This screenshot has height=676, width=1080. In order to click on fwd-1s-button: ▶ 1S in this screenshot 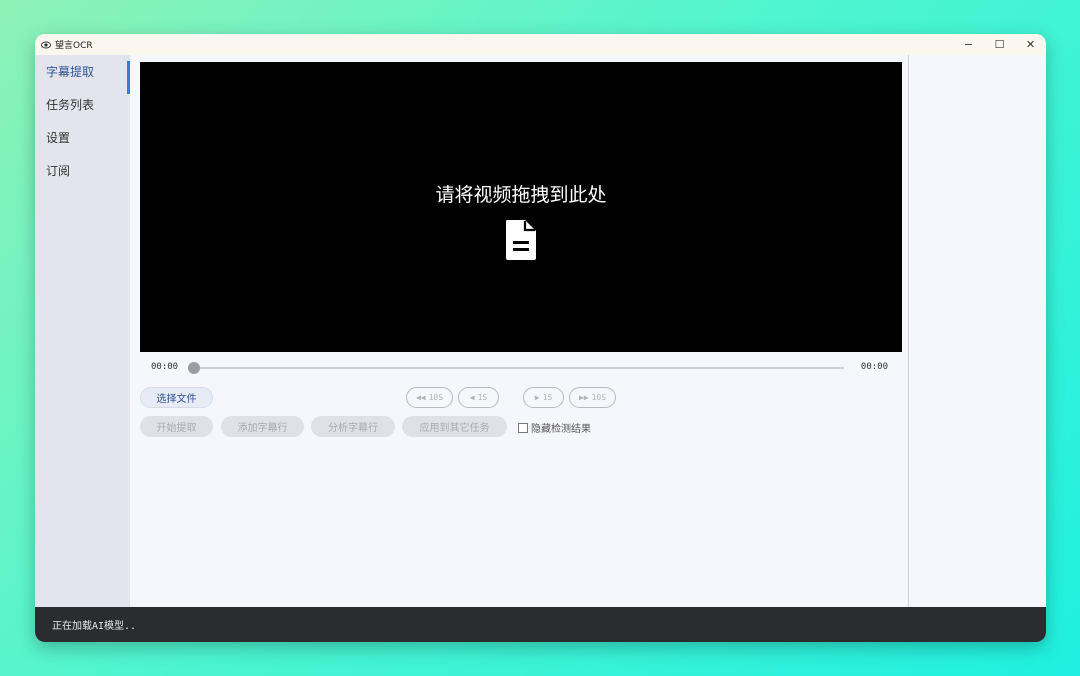, I will do `click(543, 397)`.